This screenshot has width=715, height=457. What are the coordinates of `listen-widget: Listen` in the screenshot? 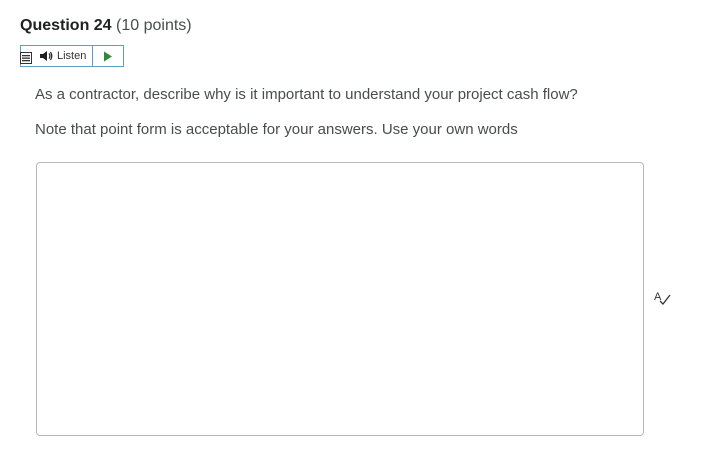 It's located at (72, 56).